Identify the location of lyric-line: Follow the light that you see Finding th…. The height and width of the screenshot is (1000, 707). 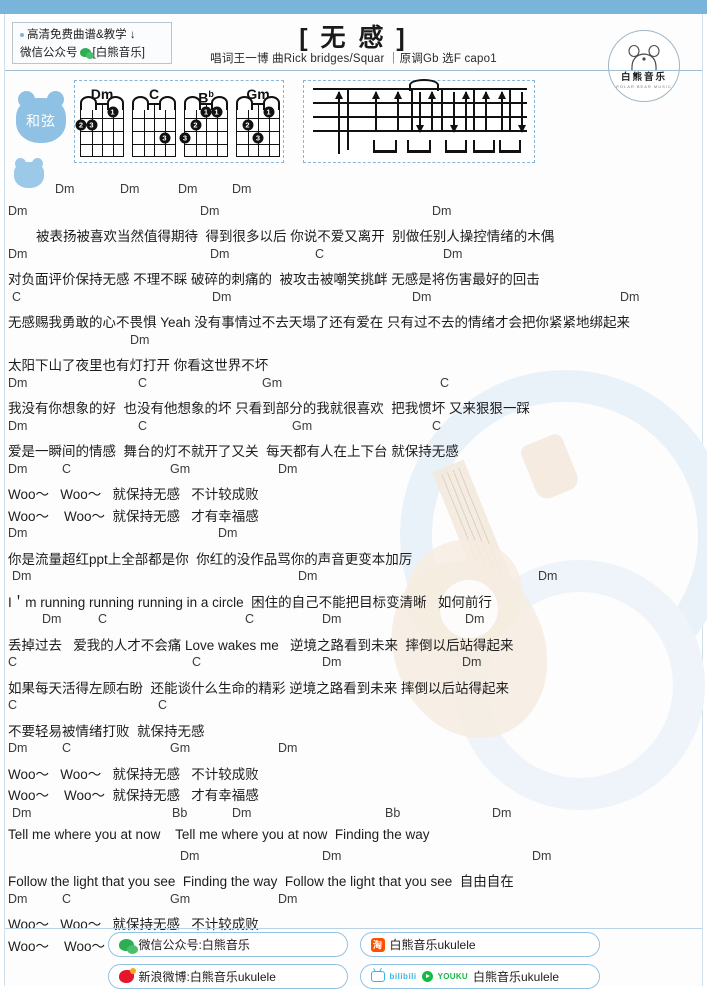
(353, 881).